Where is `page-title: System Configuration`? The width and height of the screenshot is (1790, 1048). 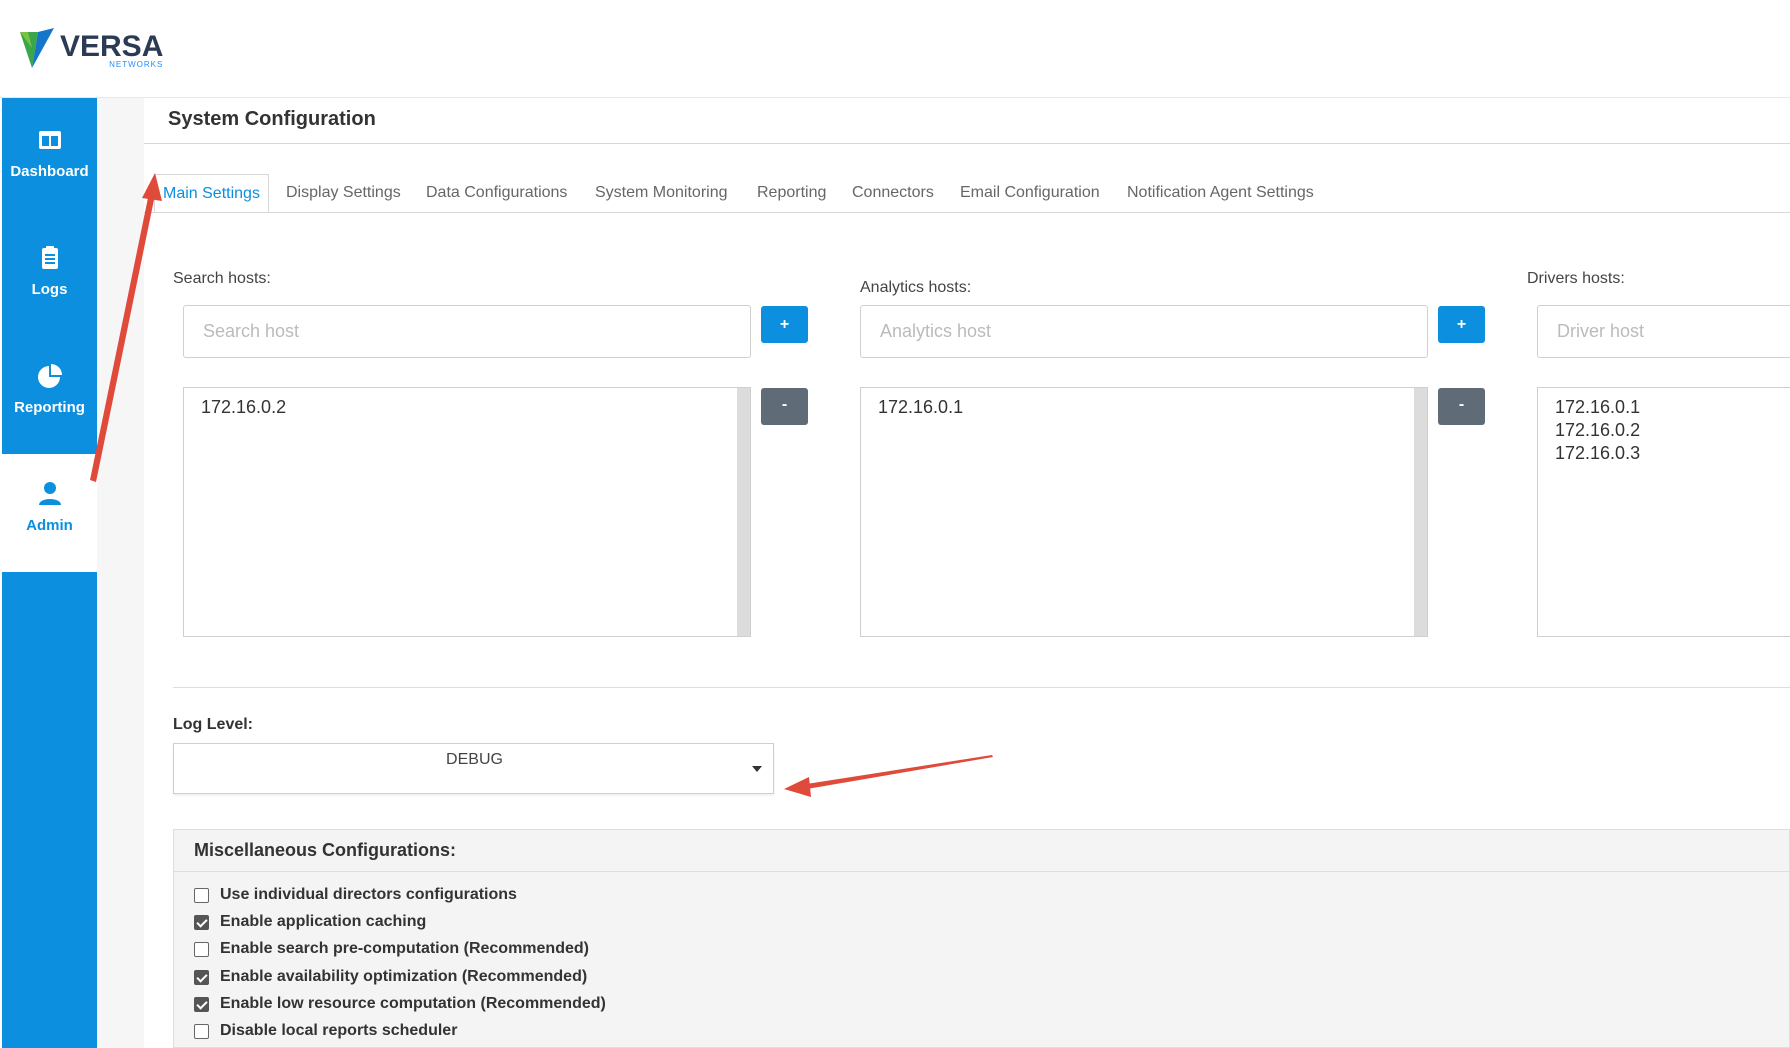 page-title: System Configuration is located at coordinates (272, 119).